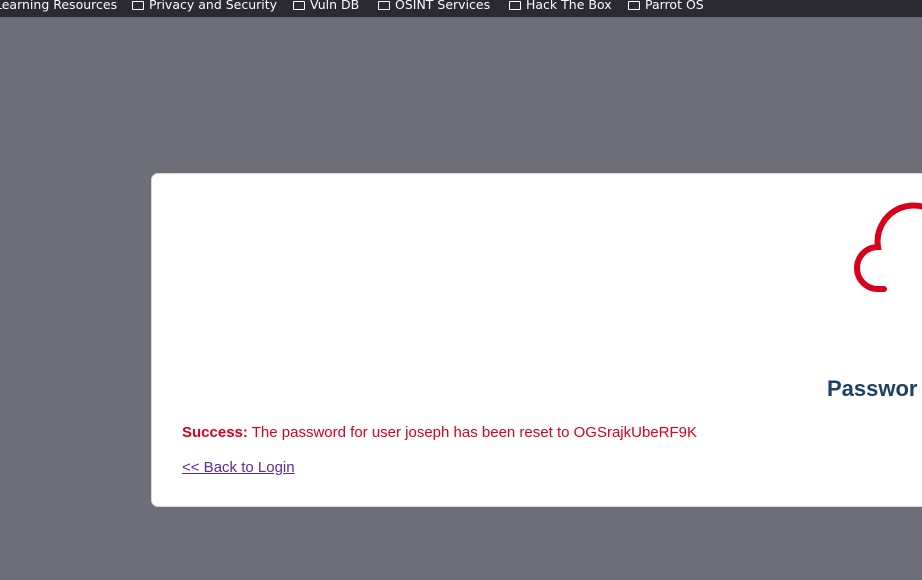 Image resolution: width=922 pixels, height=580 pixels. I want to click on status-label: Success:, so click(215, 432).